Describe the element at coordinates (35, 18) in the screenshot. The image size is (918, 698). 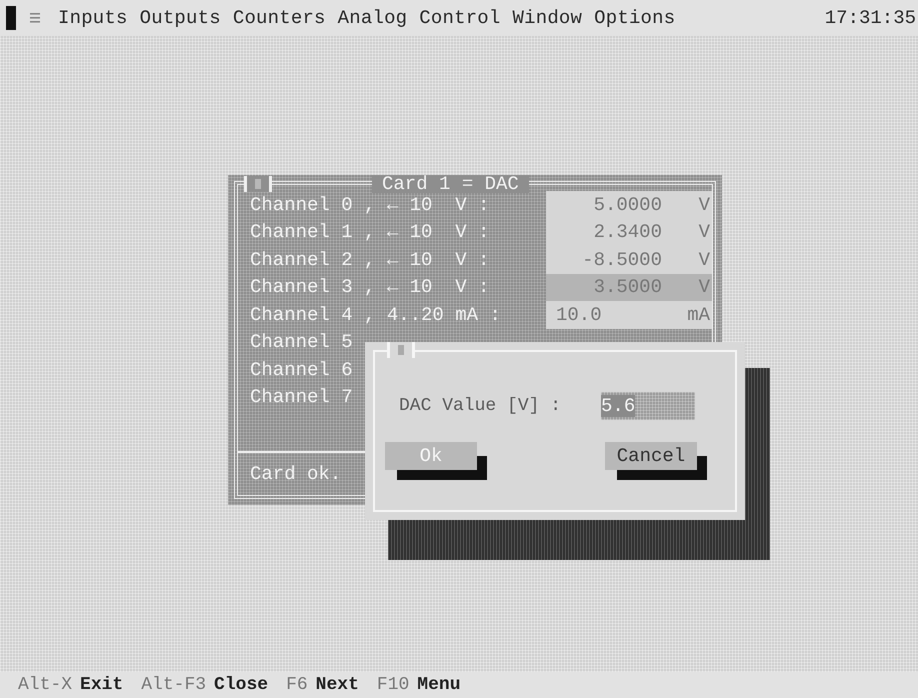
I see `menu-icon` at that location.